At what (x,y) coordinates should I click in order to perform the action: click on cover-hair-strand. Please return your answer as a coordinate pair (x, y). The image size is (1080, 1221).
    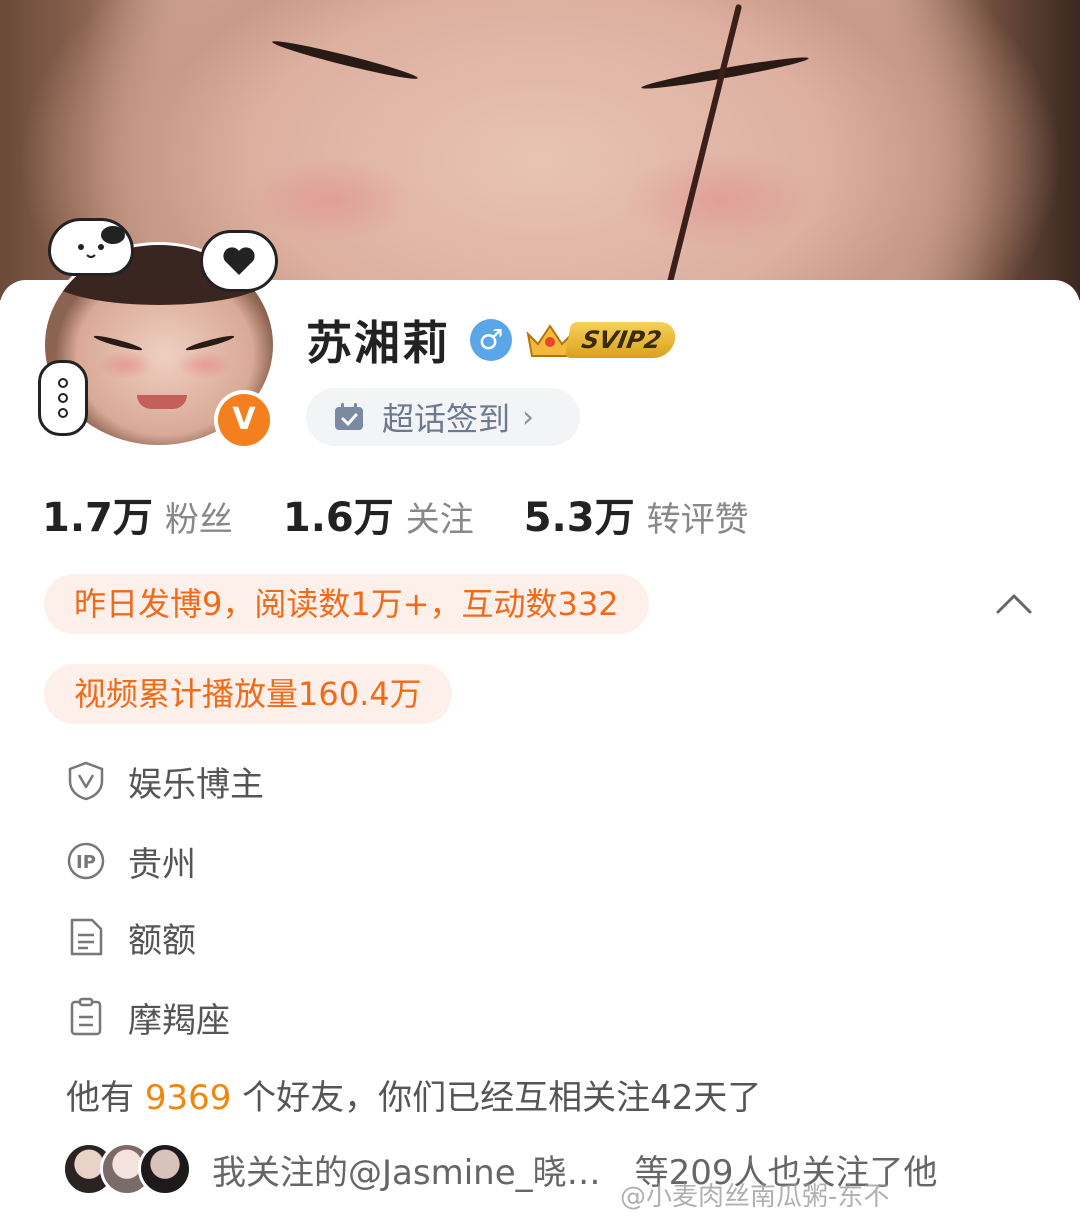
    Looking at the image, I should click on (703, 150).